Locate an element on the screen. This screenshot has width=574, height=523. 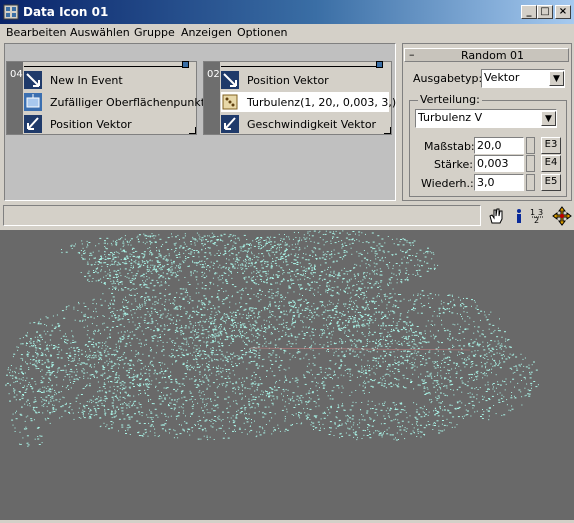
menu-bearbeiten: Bearbeiten is located at coordinates (36, 32).